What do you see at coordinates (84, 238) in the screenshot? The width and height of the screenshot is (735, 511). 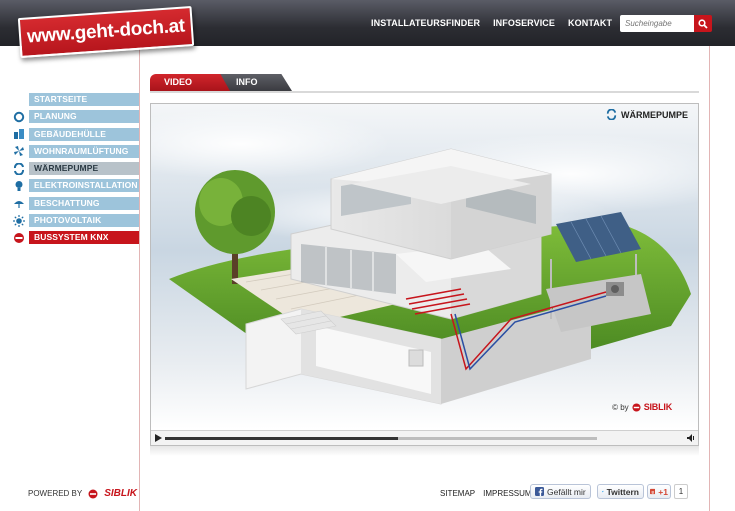 I see `sidebar-item-label: BUSSYSTEM KNX` at bounding box center [84, 238].